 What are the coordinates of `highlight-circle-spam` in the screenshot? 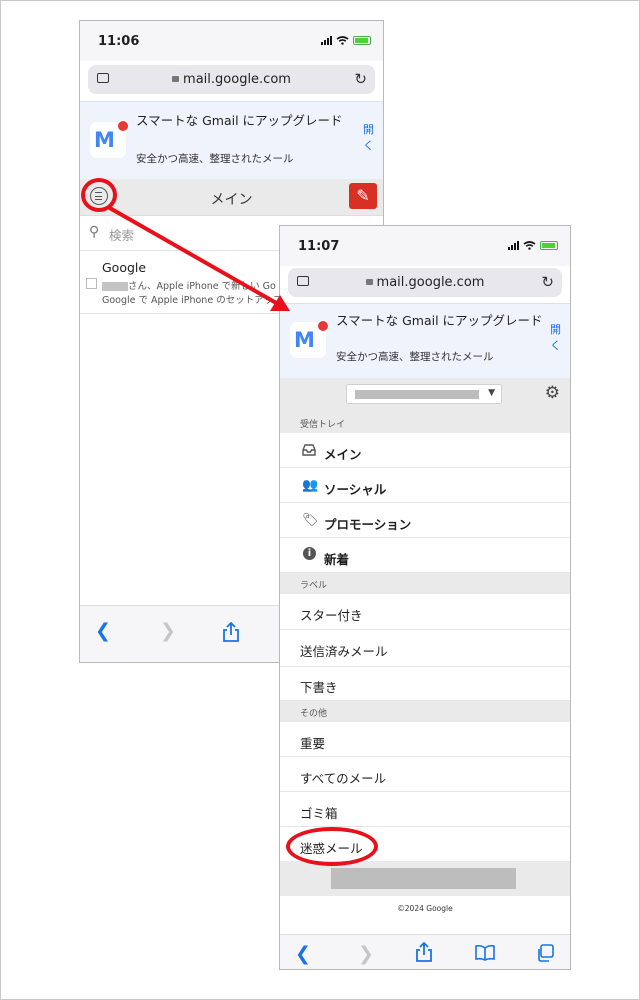 It's located at (332, 846).